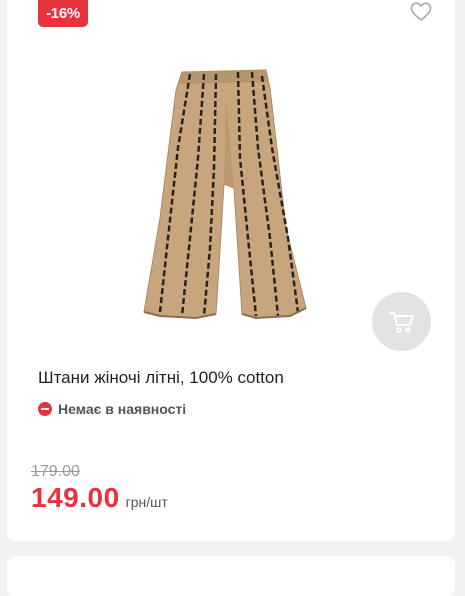  I want to click on stock-status-label: Немає в наявності, so click(122, 409).